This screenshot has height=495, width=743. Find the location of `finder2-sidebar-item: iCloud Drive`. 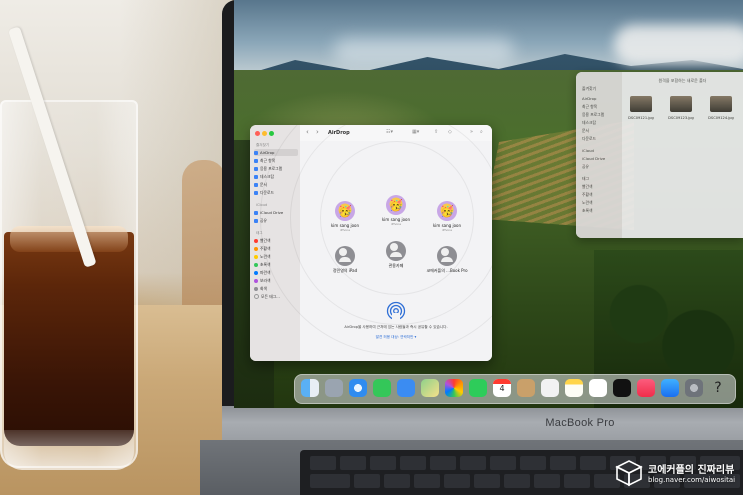

finder2-sidebar-item: iCloud Drive is located at coordinates (593, 158).